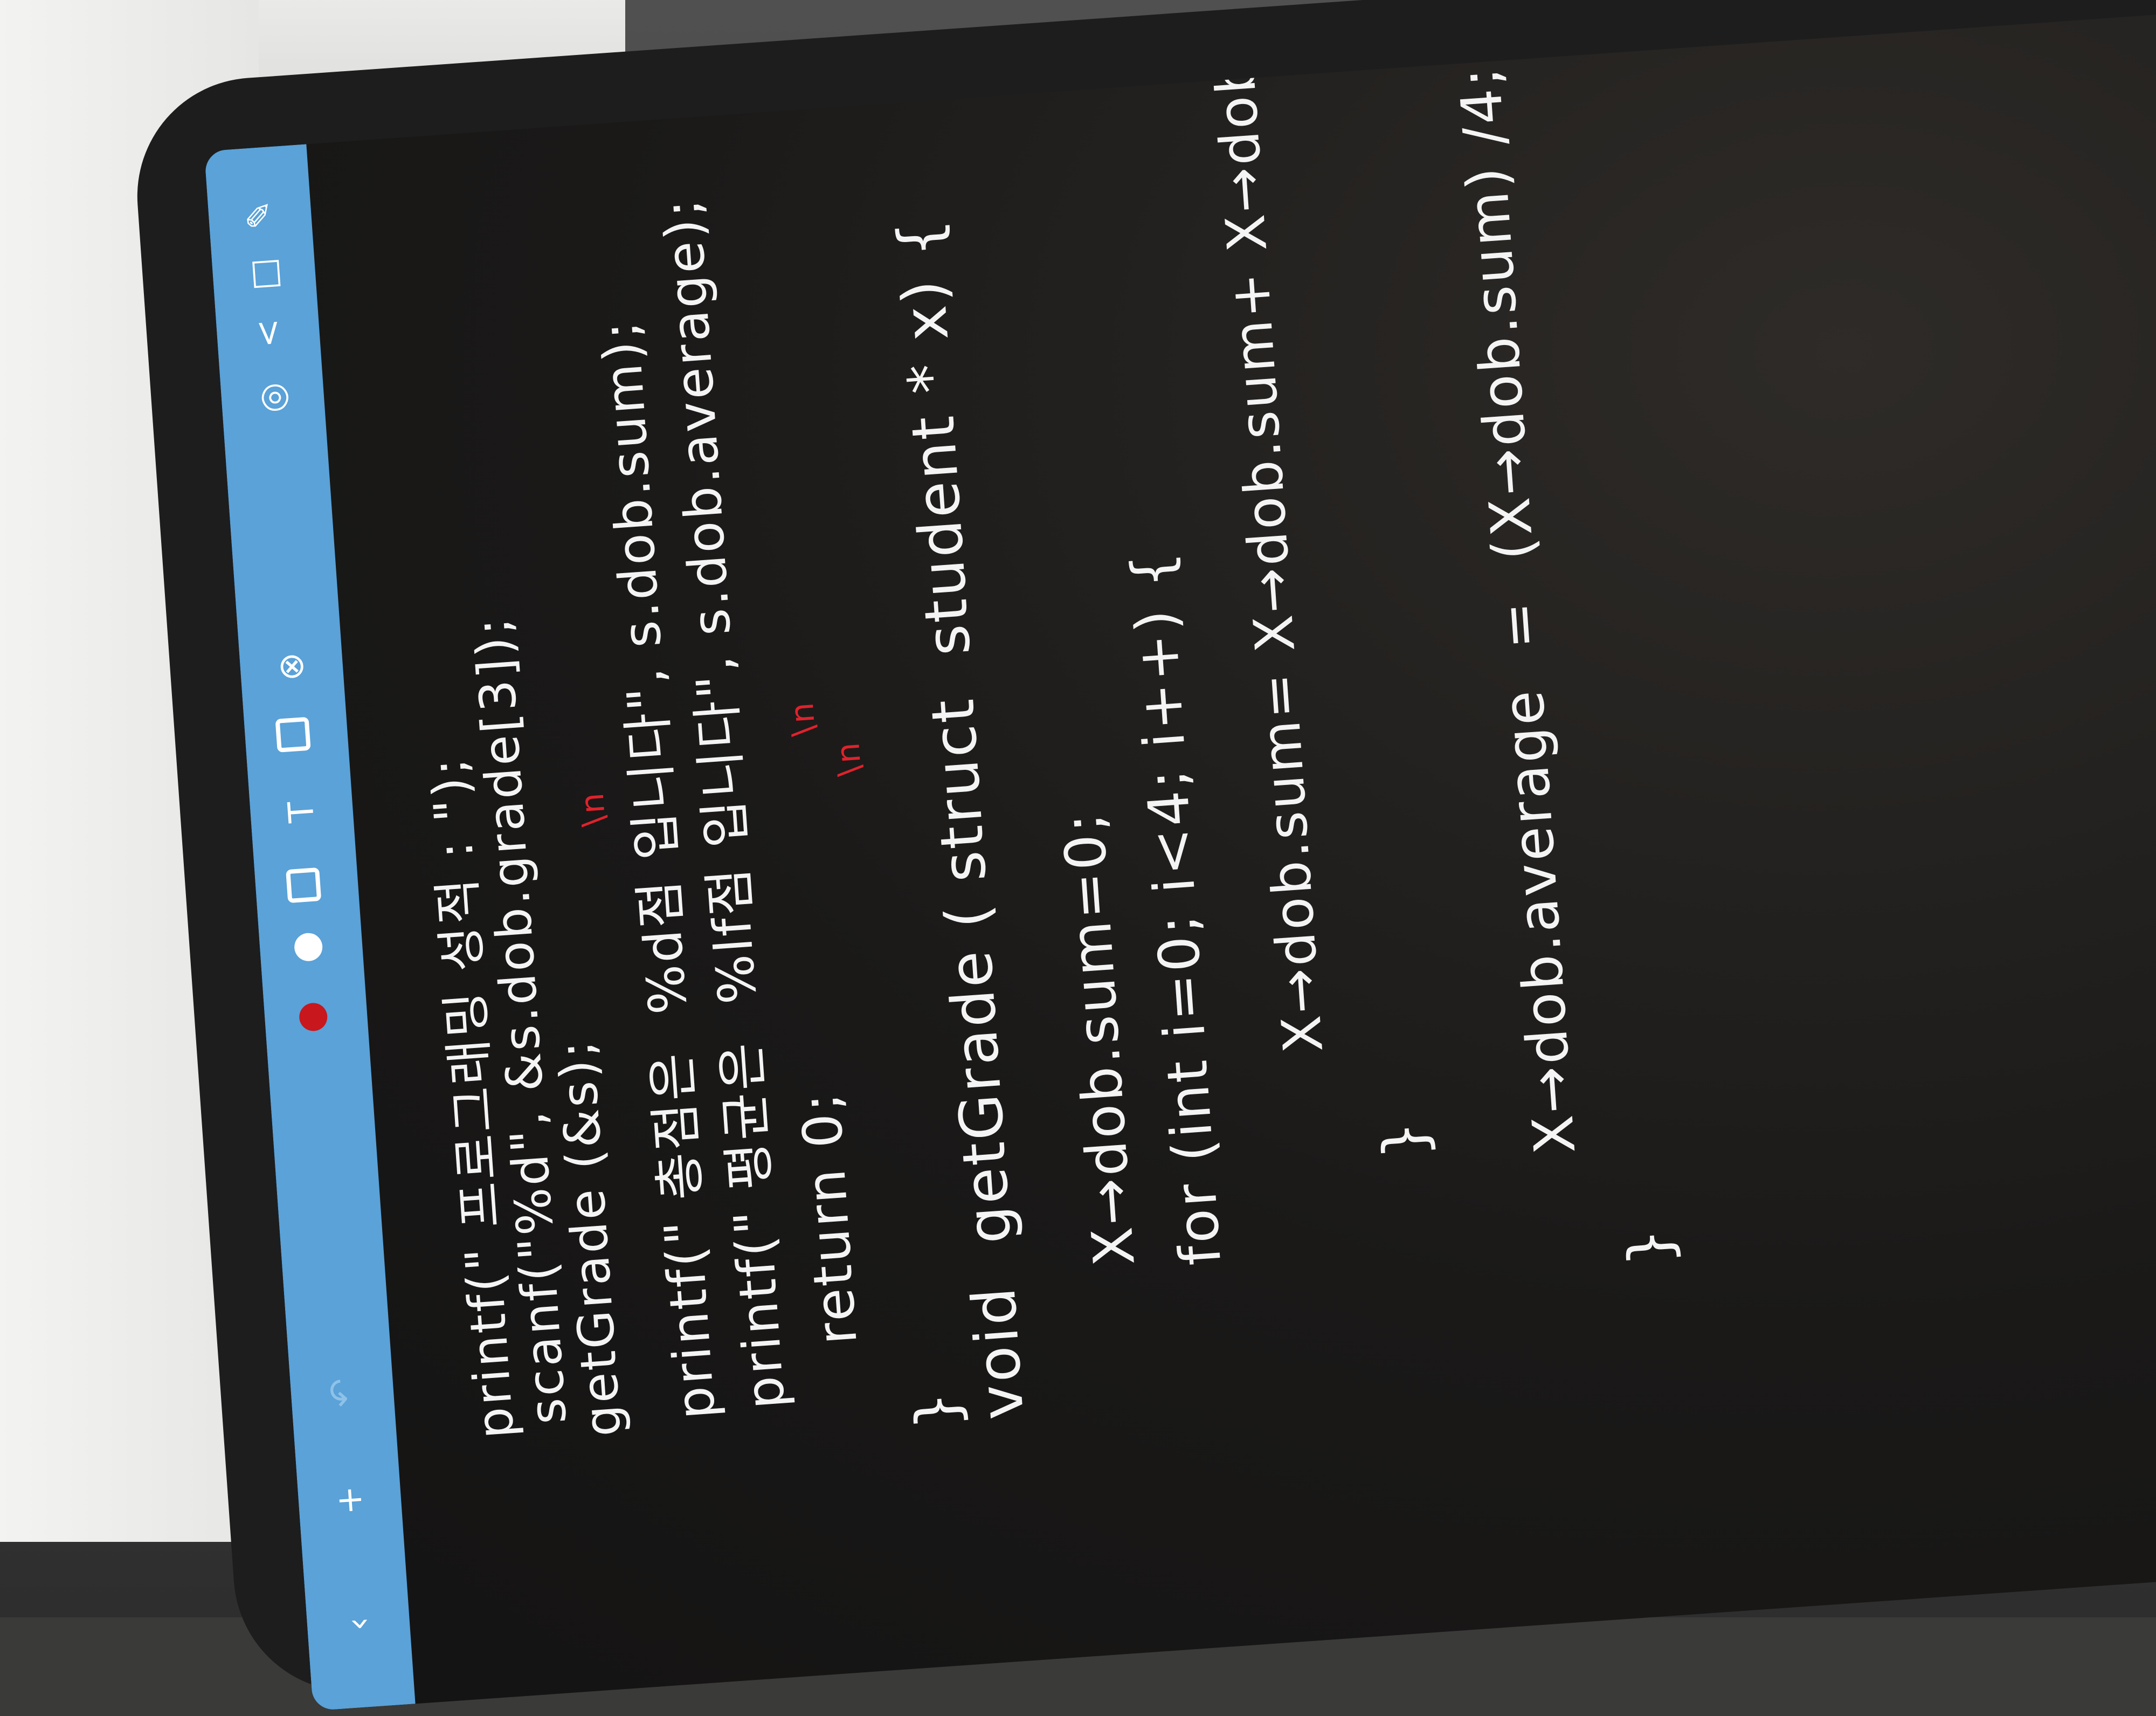 The height and width of the screenshot is (1716, 2156). What do you see at coordinates (1099, 1039) in the screenshot?
I see `note-line: X→dob.sum=0;` at bounding box center [1099, 1039].